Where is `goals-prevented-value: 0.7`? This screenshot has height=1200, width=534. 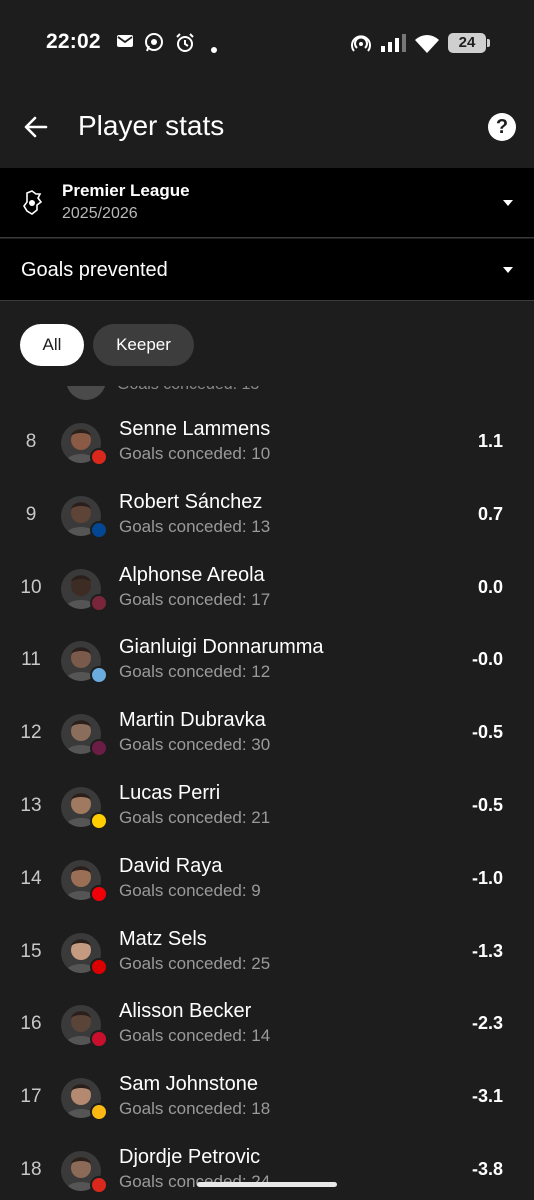
goals-prevented-value: 0.7 is located at coordinates (490, 513).